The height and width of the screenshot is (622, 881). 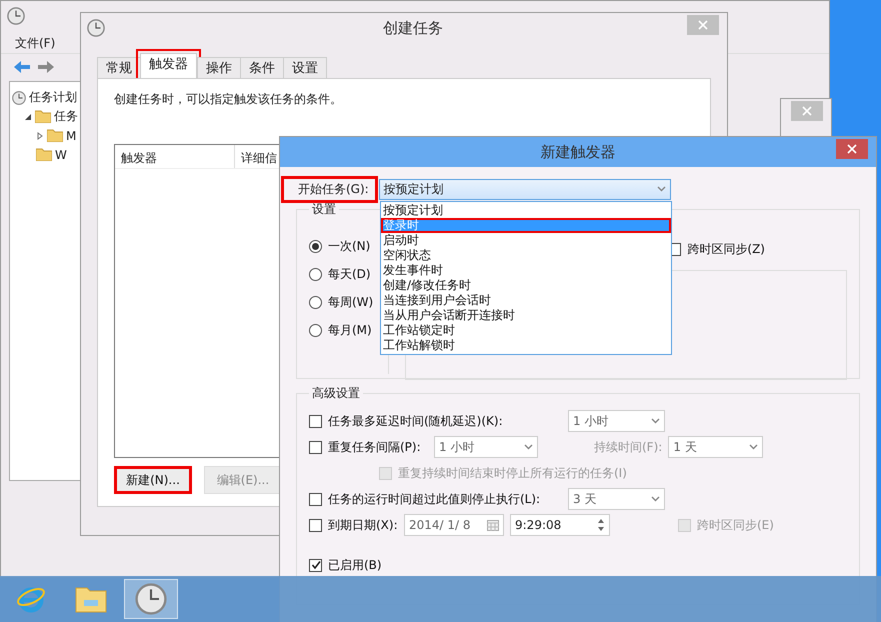 What do you see at coordinates (526, 330) in the screenshot?
I see `dropdown-option: 工作站锁定时` at bounding box center [526, 330].